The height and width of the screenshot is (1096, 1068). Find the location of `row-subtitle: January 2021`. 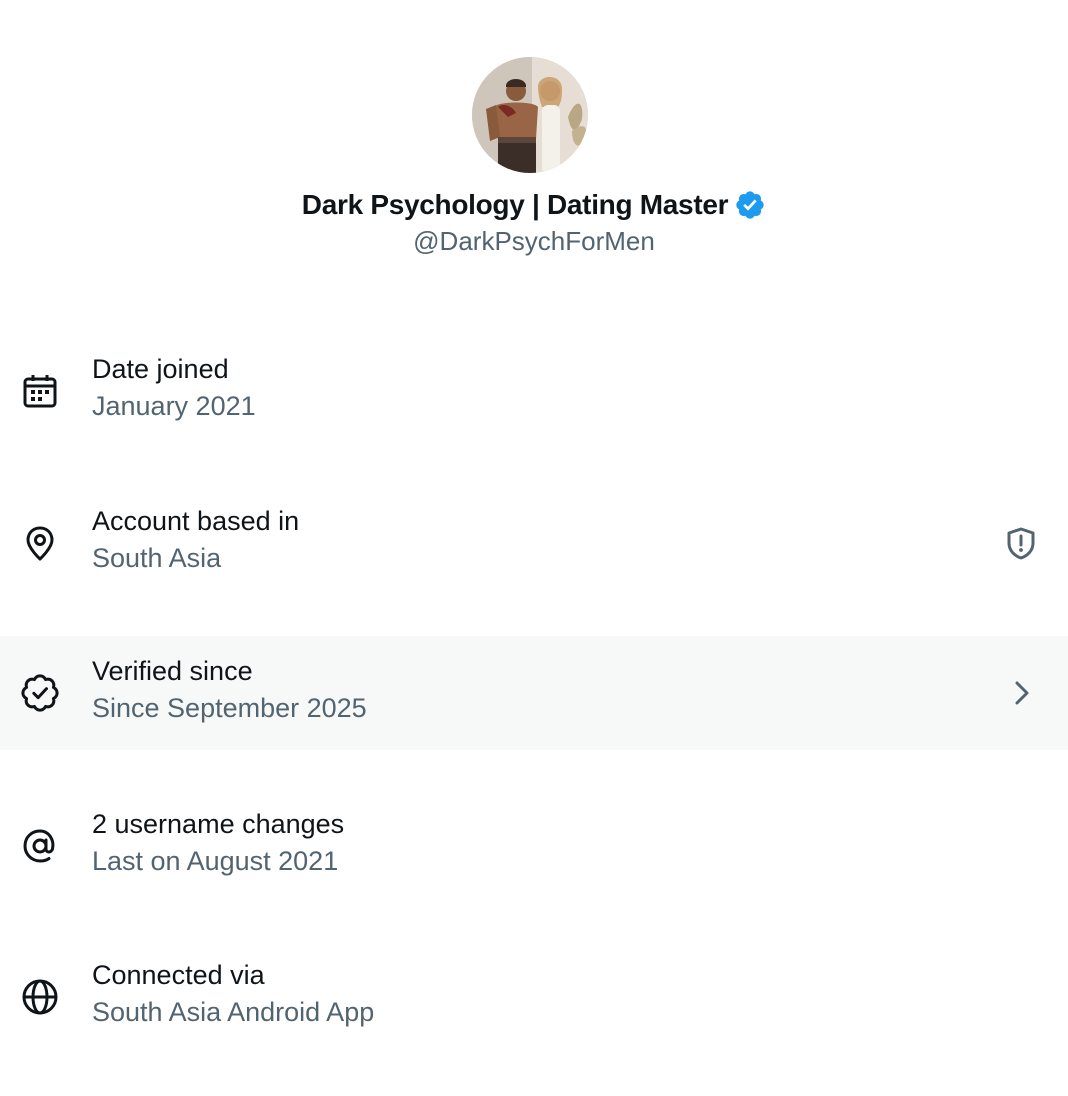

row-subtitle: January 2021 is located at coordinates (174, 406).